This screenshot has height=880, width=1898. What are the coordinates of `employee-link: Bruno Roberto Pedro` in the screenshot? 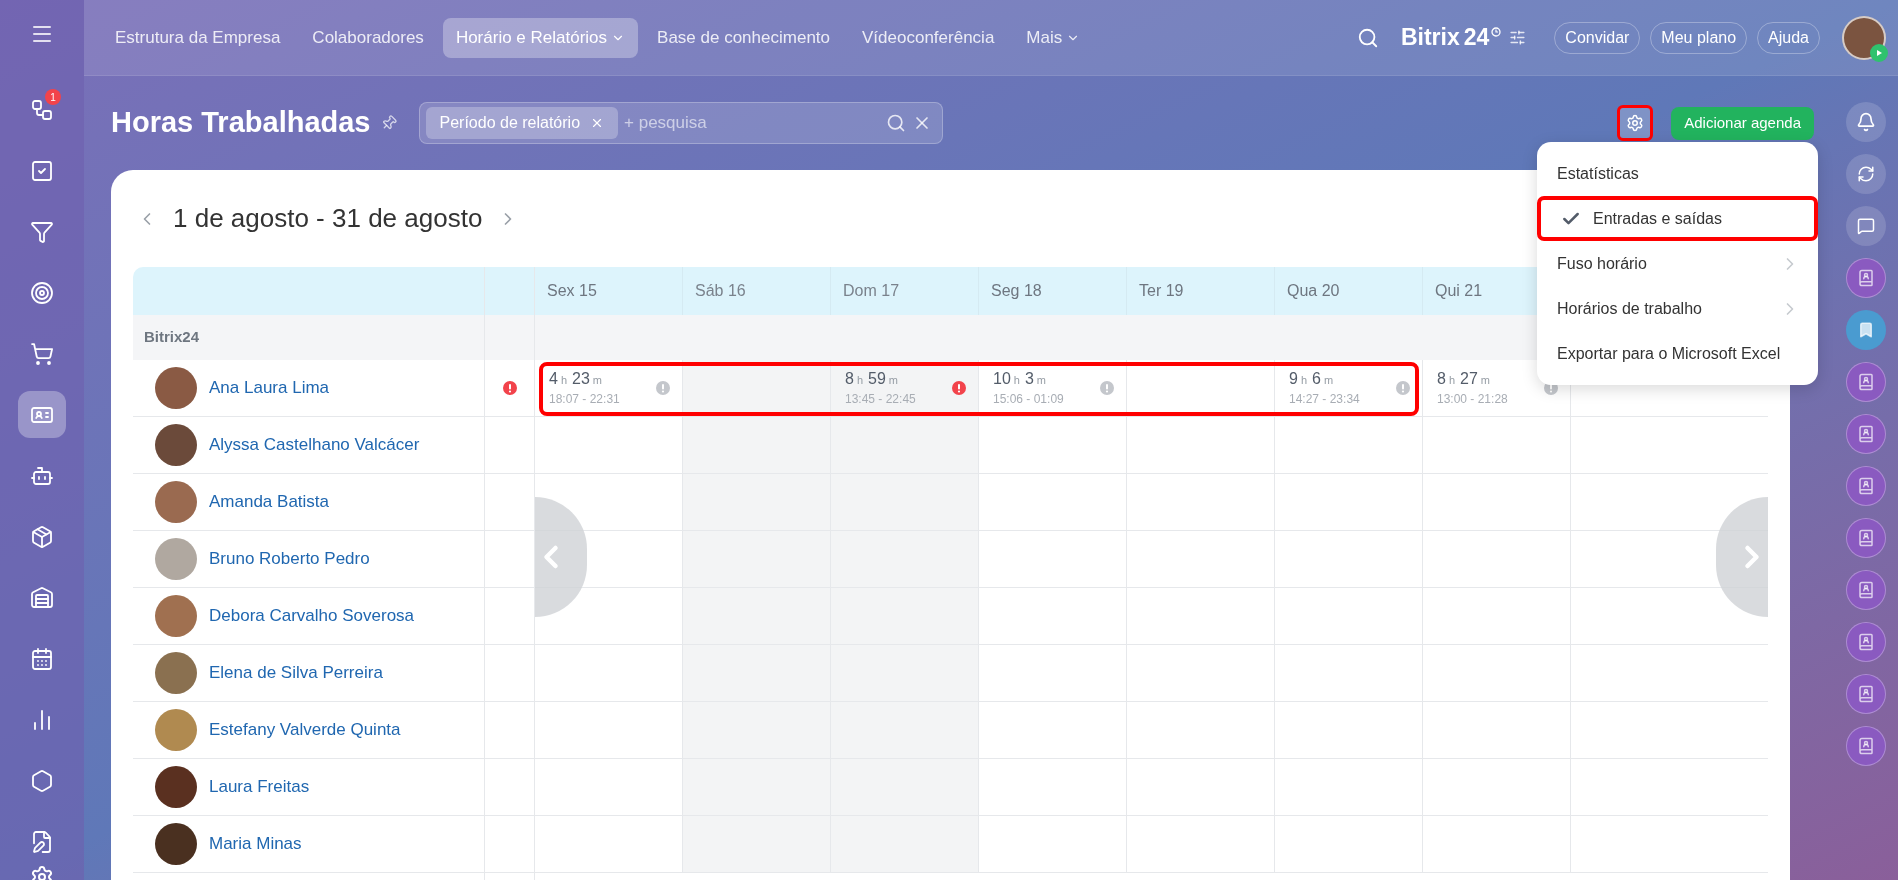 It's located at (289, 559).